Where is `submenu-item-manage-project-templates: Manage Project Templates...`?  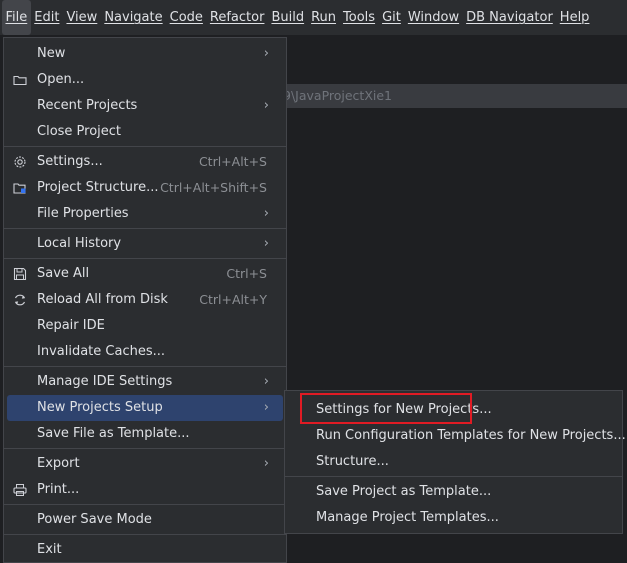
submenu-item-manage-project-templates: Manage Project Templates... is located at coordinates (453, 518).